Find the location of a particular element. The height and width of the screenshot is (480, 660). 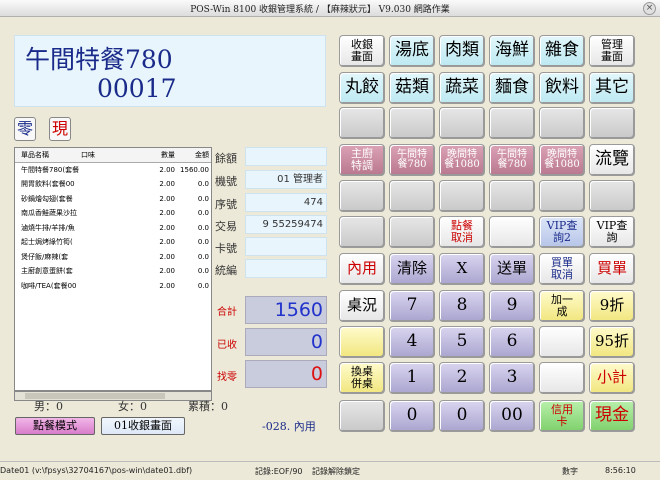

cash-key: 現金 is located at coordinates (612, 416).